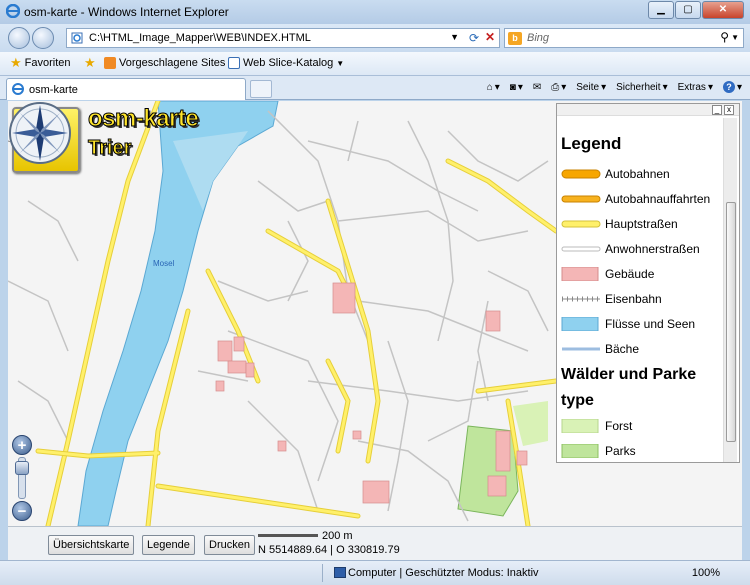 This screenshot has width=750, height=585. I want to click on legend-item: Bäche, so click(641, 349).